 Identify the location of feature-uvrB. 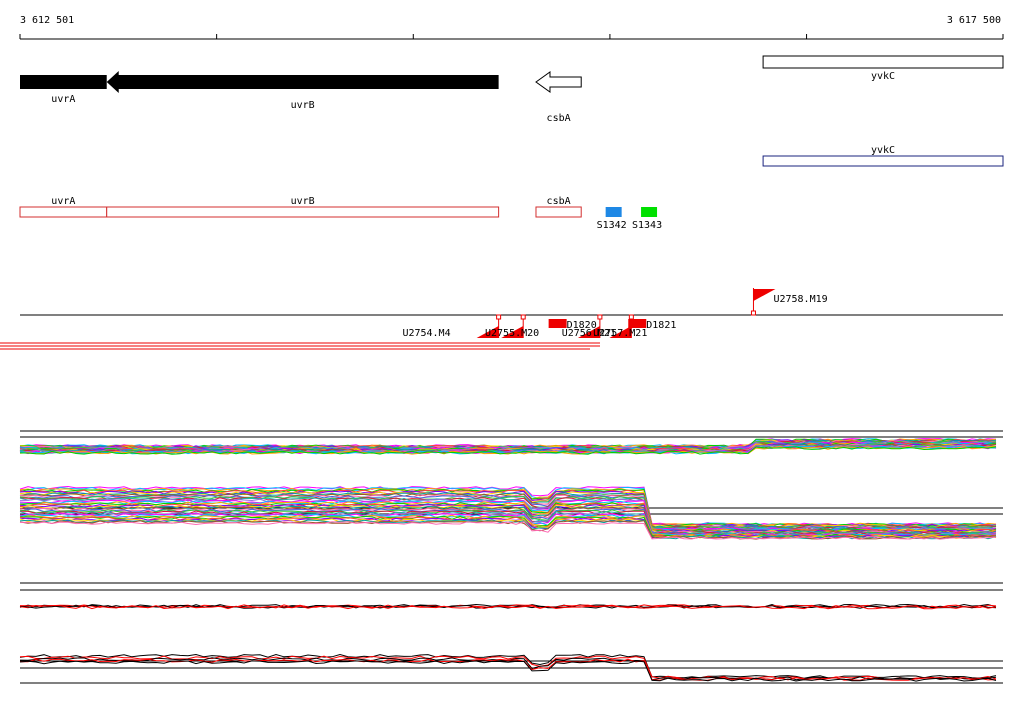
(303, 212).